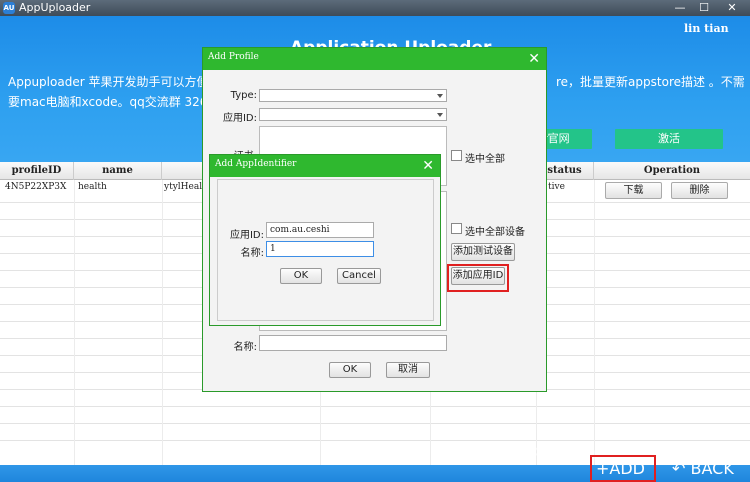 The image size is (750, 482). What do you see at coordinates (672, 171) in the screenshot?
I see `column-operation: Operation` at bounding box center [672, 171].